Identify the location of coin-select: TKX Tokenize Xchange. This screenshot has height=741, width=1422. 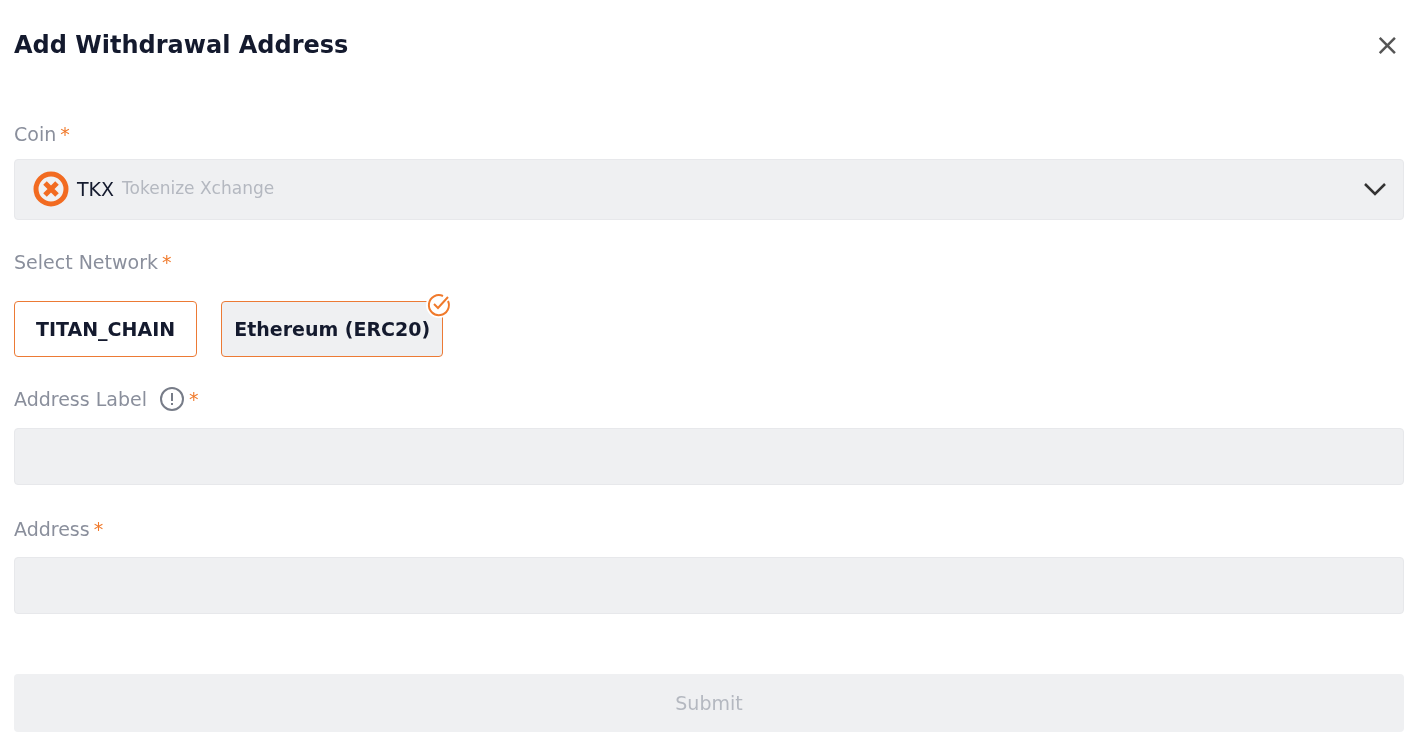
(709, 189).